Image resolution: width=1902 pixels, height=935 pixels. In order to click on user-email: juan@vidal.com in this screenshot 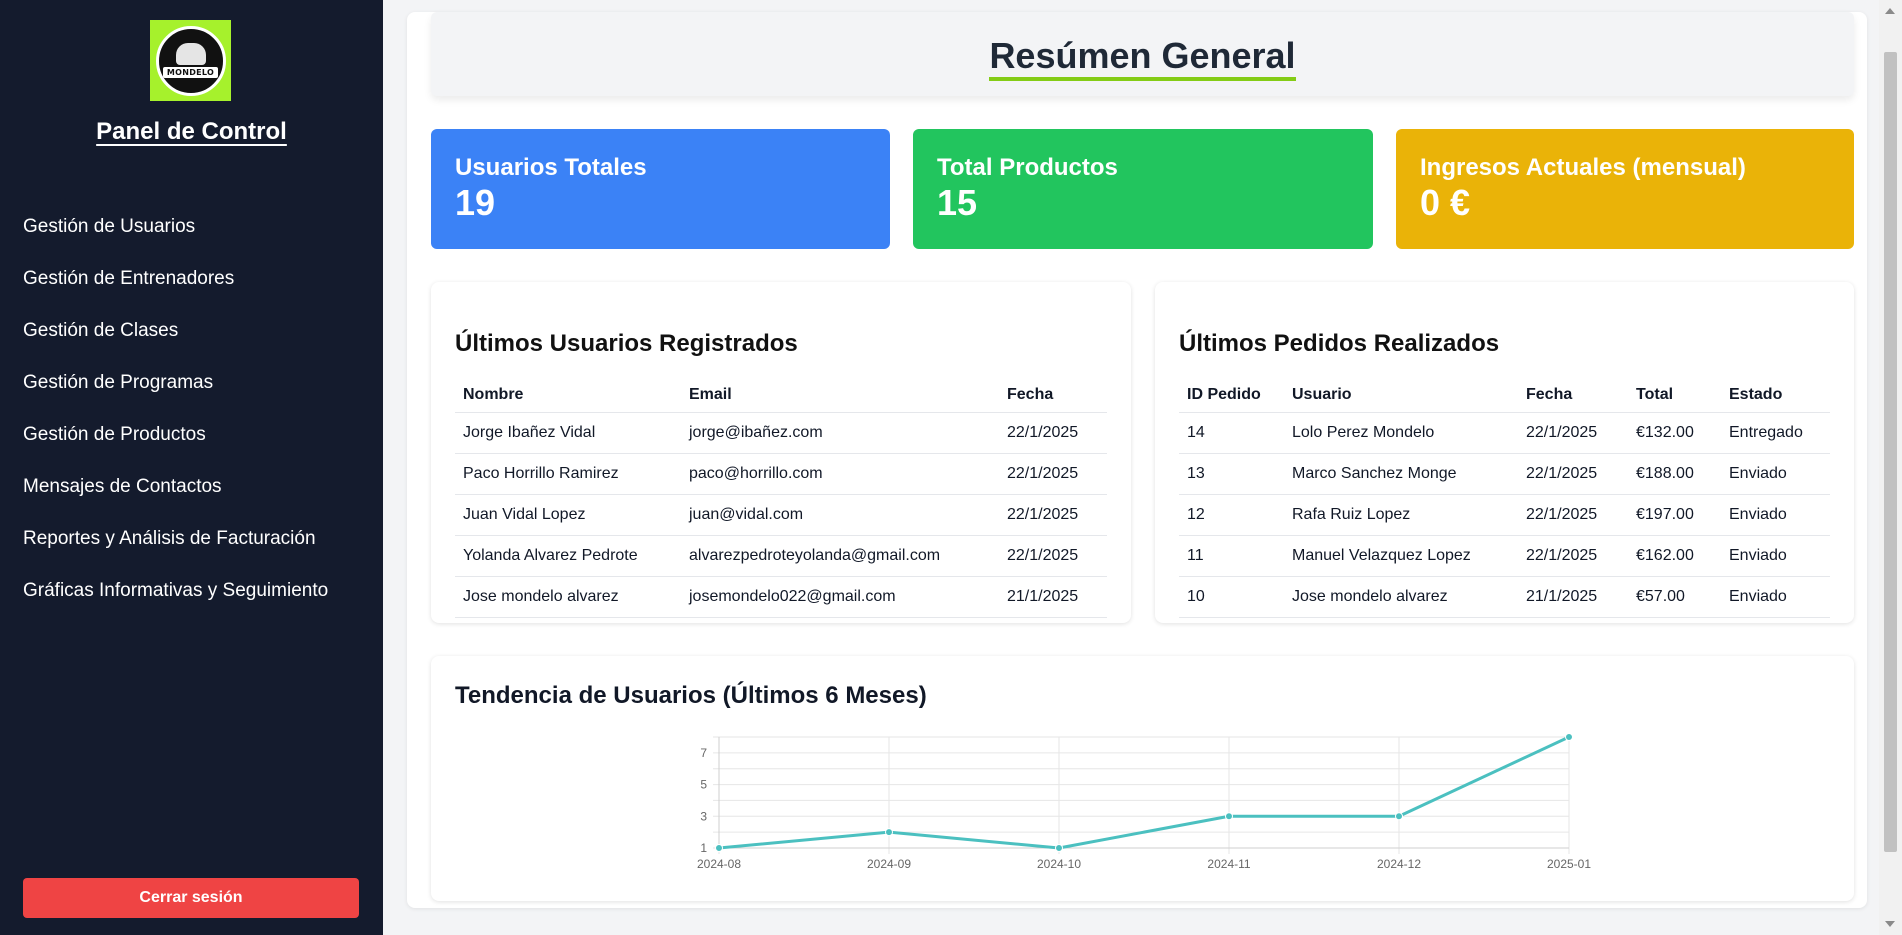, I will do `click(840, 515)`.